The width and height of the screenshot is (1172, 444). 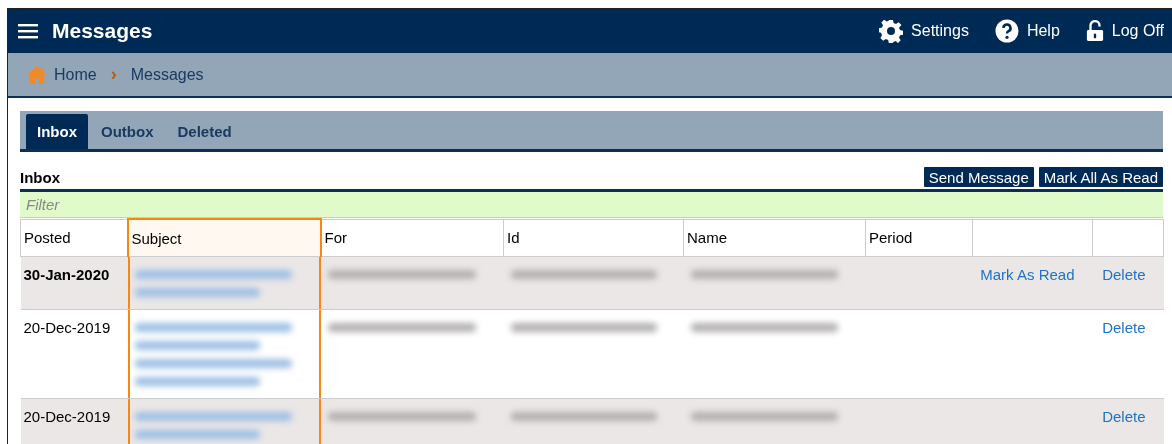 What do you see at coordinates (412, 238) in the screenshot?
I see `column-header: For` at bounding box center [412, 238].